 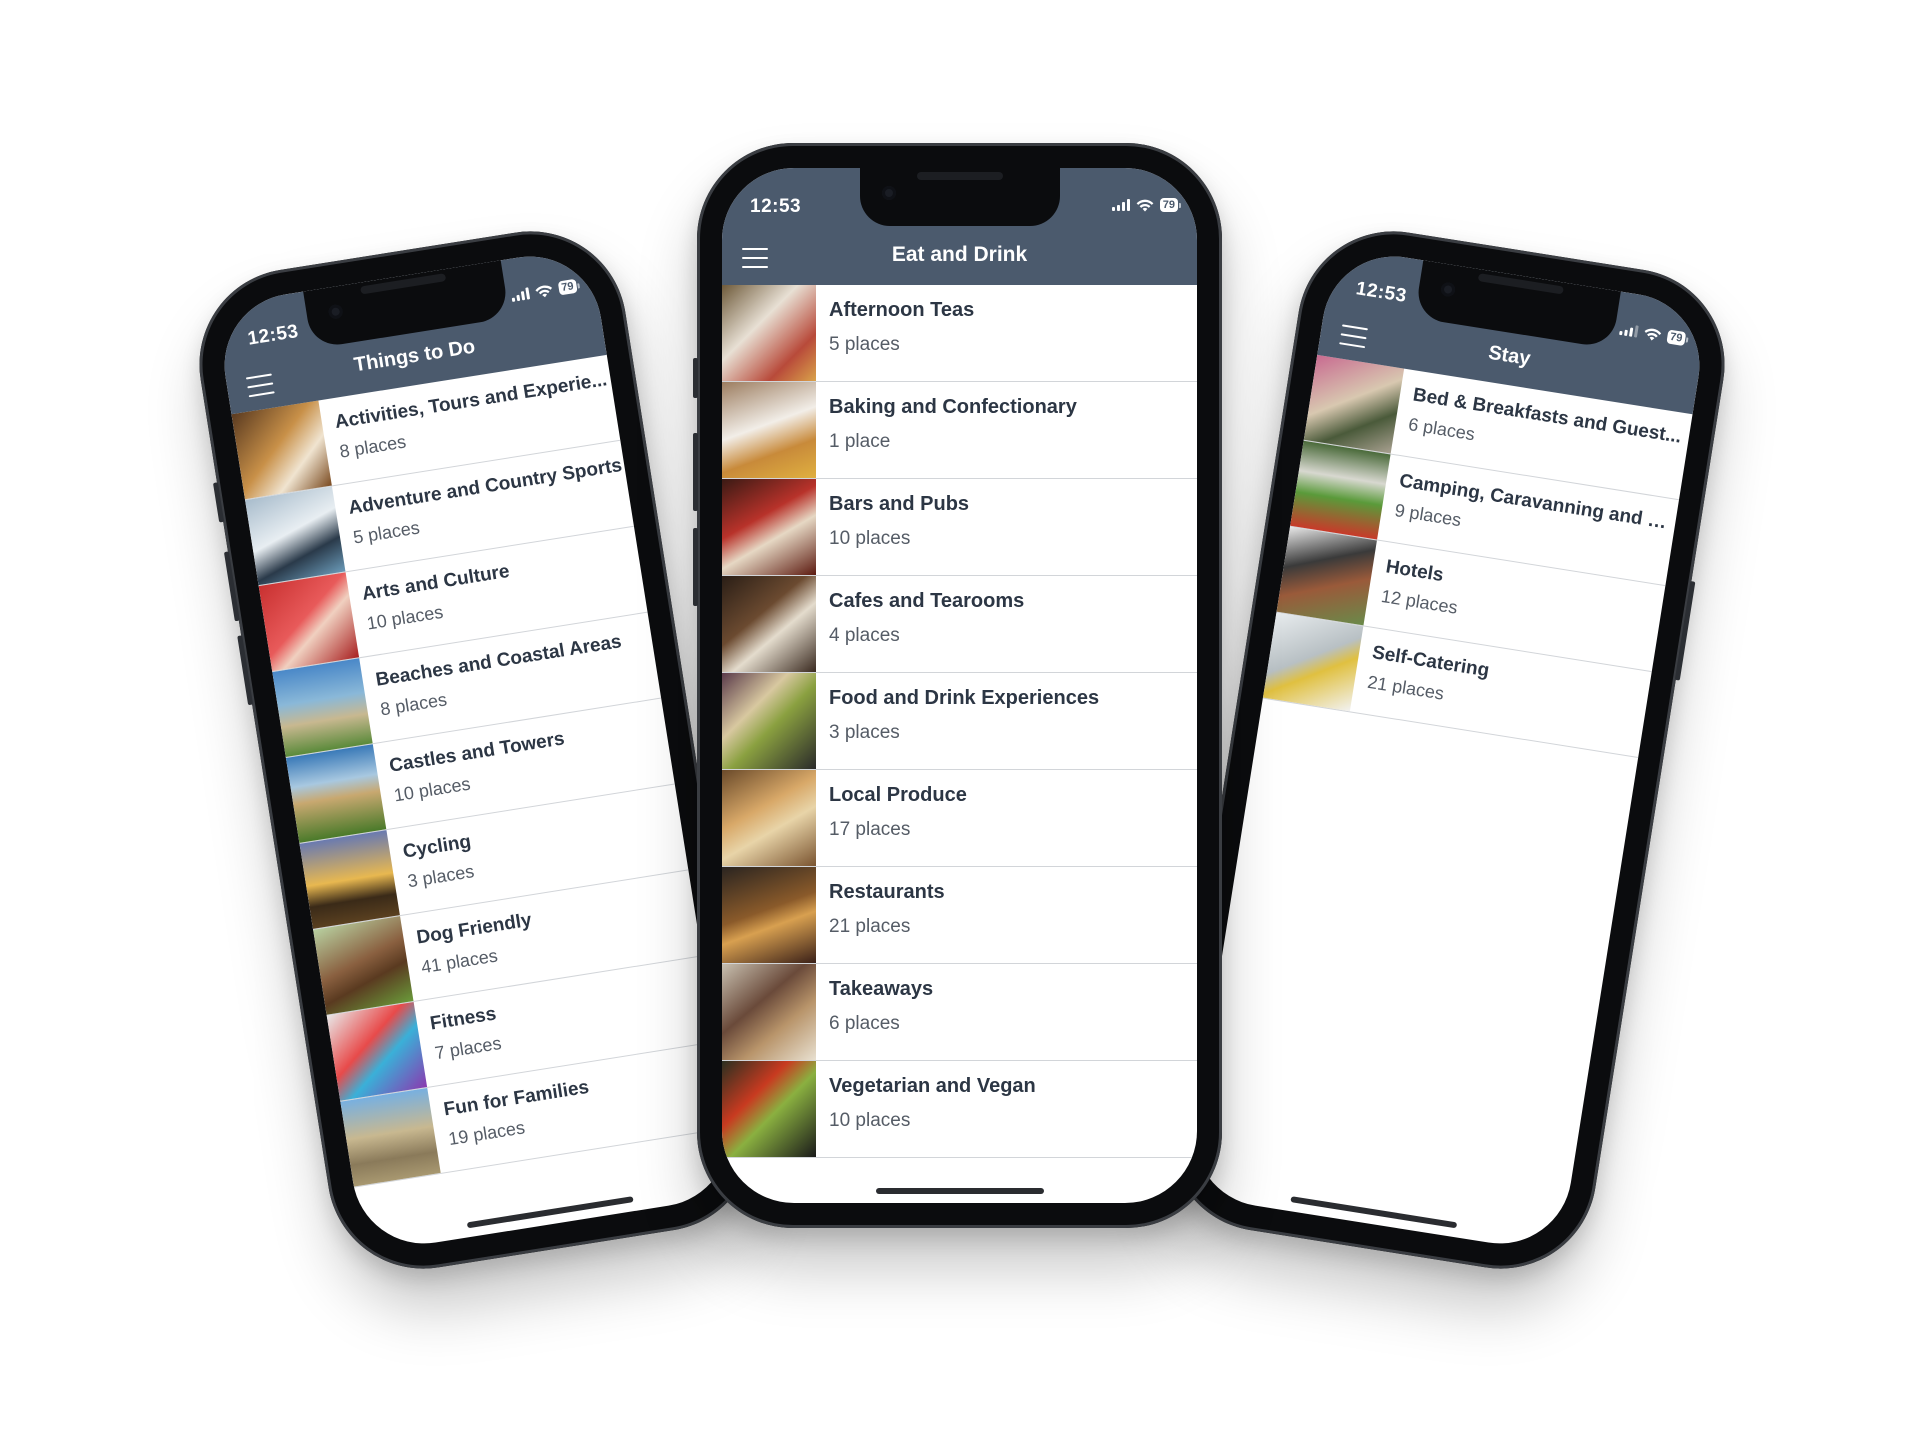 What do you see at coordinates (468, 1048) in the screenshot?
I see `item-count: 7 places` at bounding box center [468, 1048].